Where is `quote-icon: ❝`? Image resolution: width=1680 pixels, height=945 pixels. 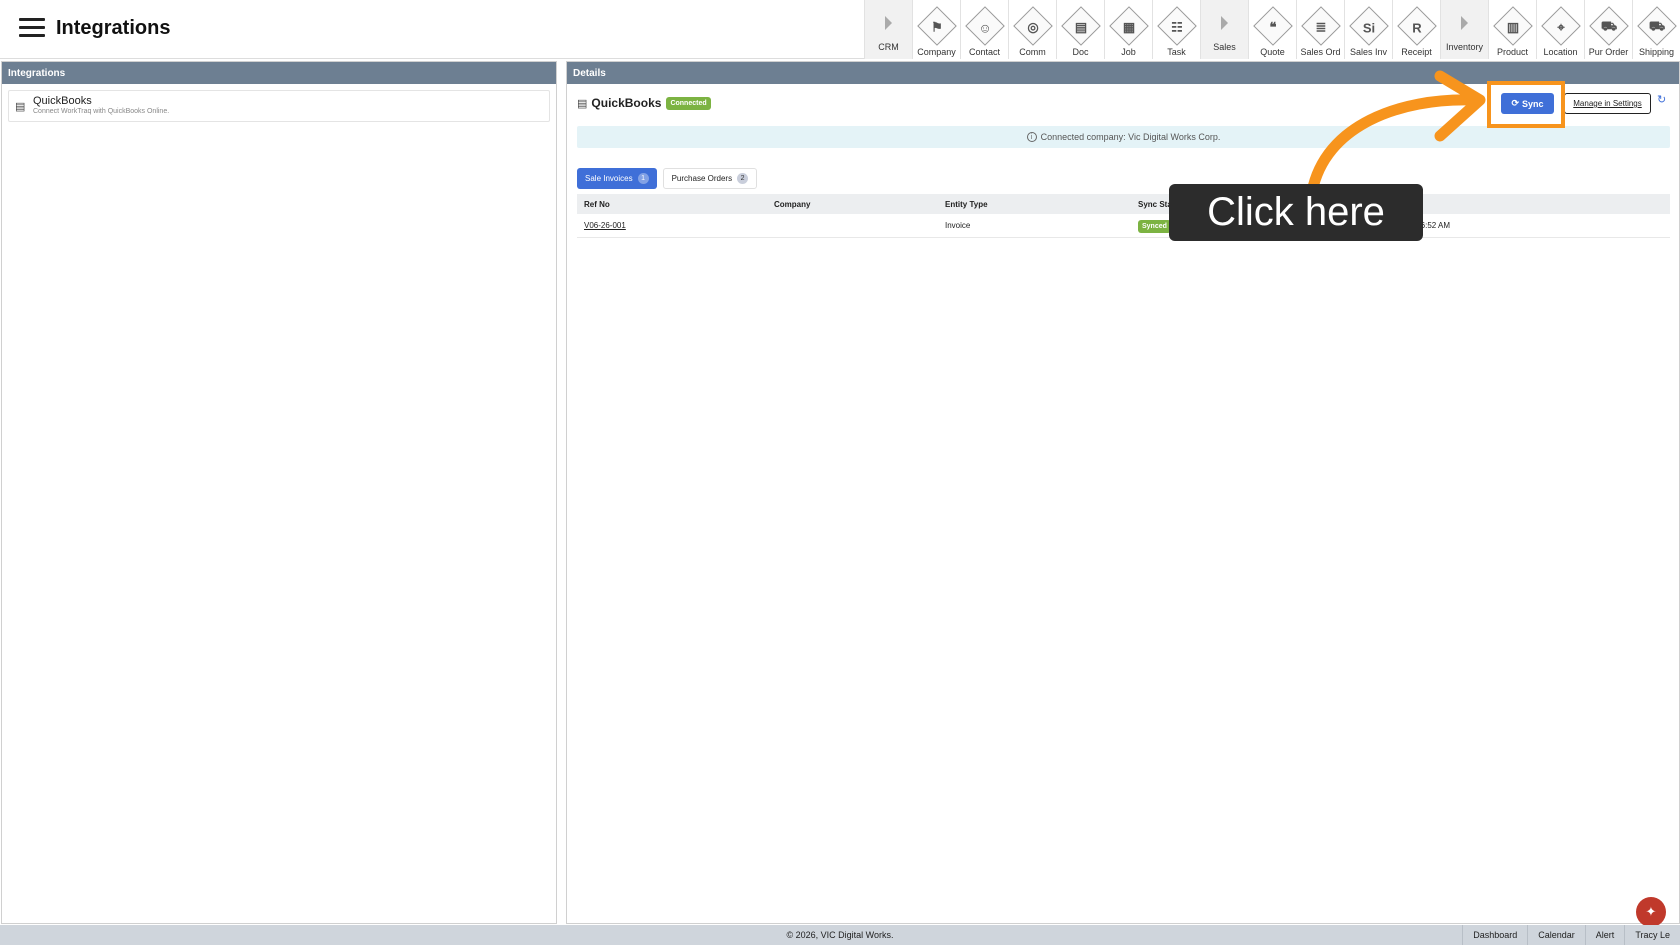 quote-icon: ❝ is located at coordinates (1272, 26).